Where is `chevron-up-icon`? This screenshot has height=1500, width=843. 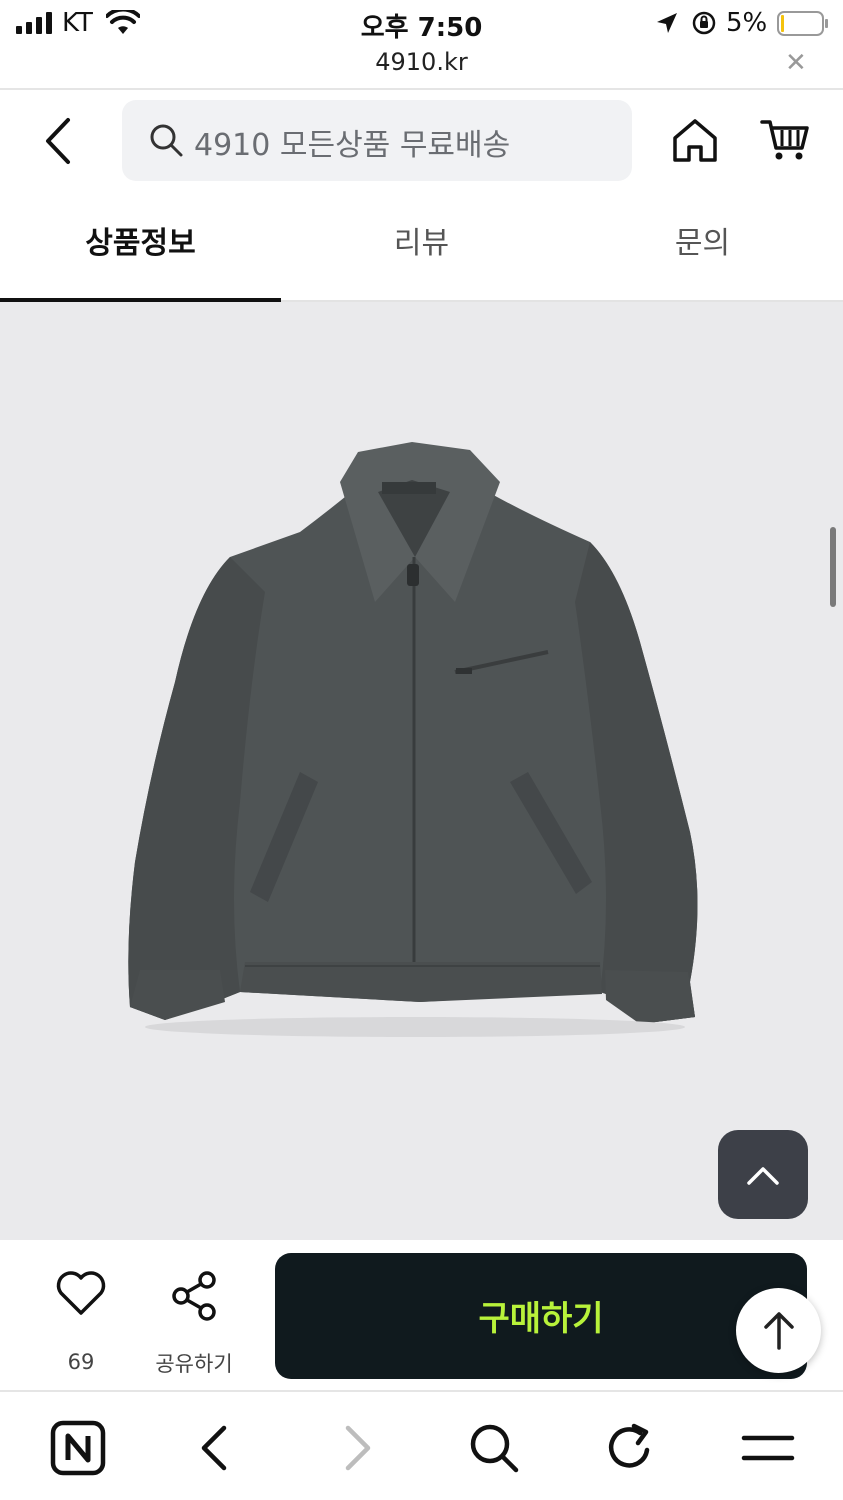
chevron-up-icon is located at coordinates (763, 1176).